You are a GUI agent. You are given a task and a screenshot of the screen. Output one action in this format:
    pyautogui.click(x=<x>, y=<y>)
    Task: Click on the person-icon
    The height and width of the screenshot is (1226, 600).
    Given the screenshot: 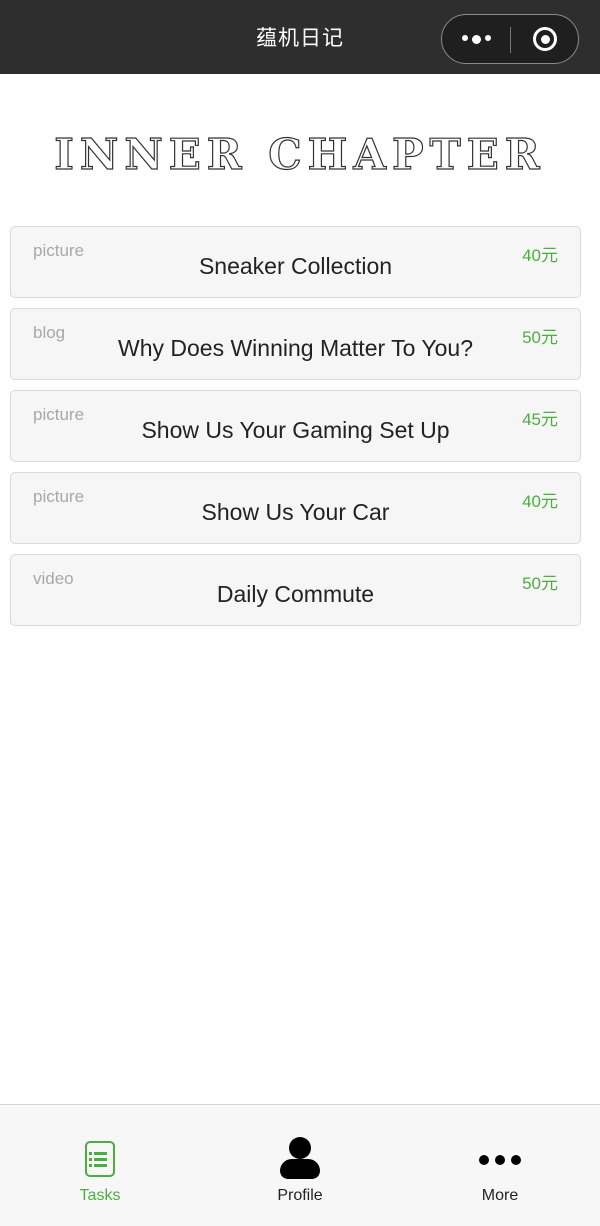 What is the action you would take?
    pyautogui.click(x=300, y=1158)
    